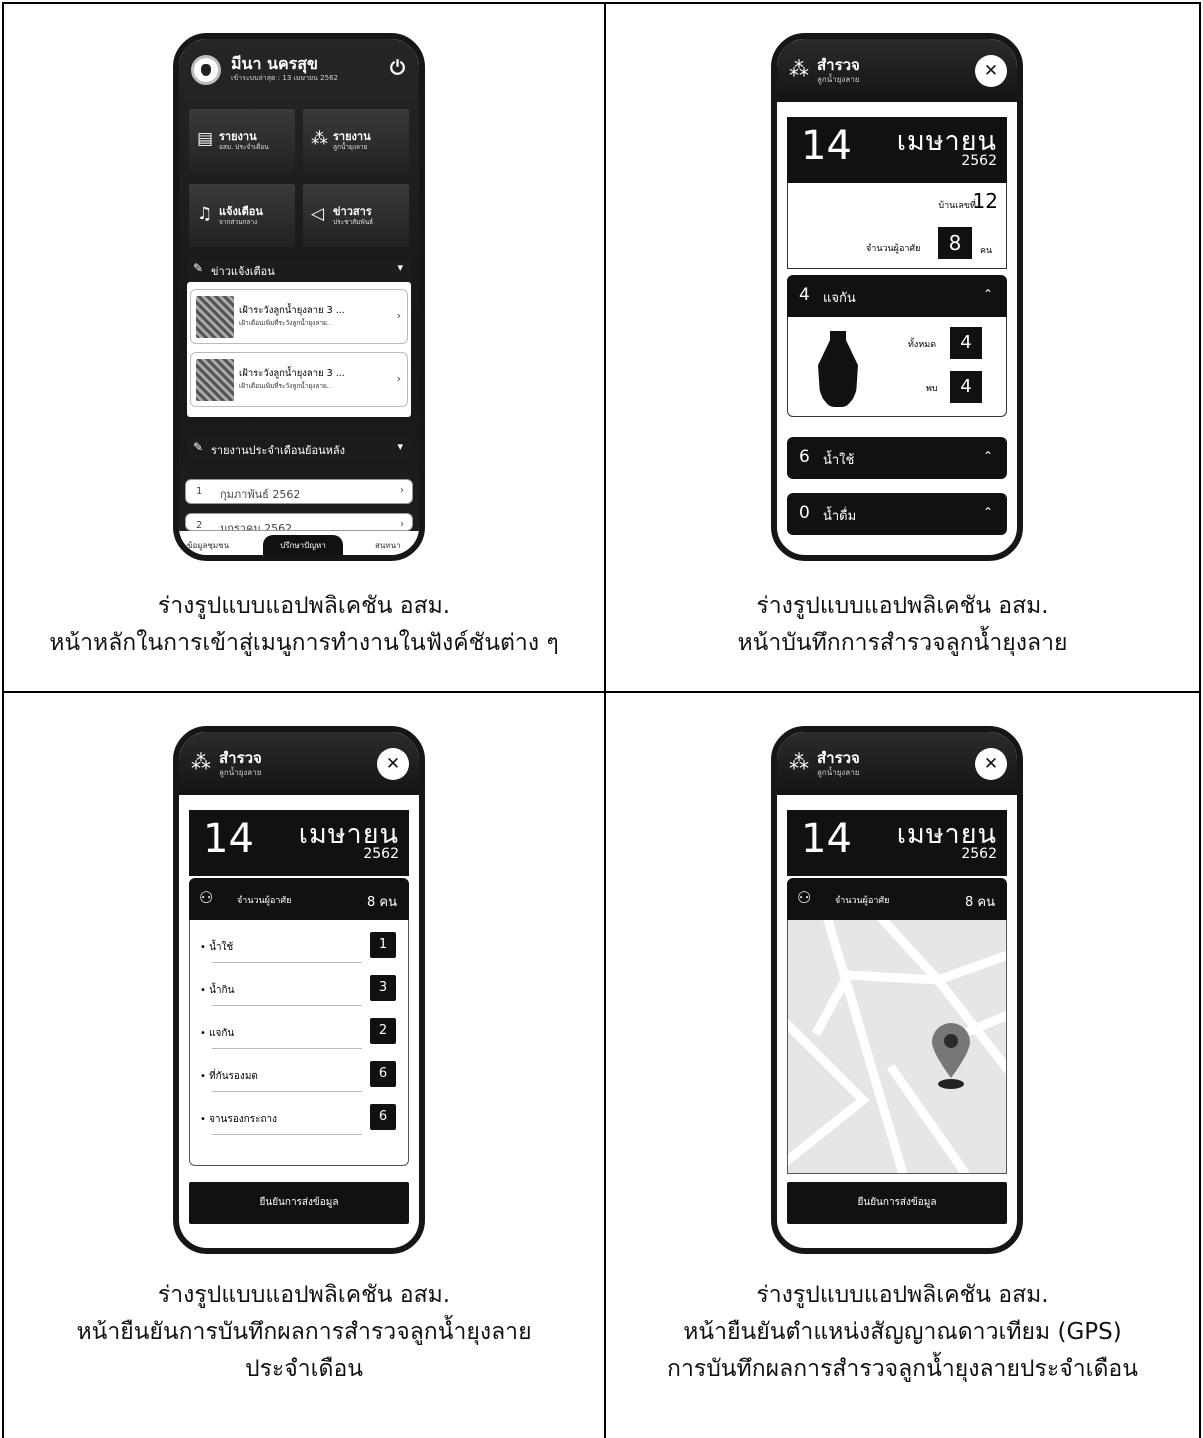  What do you see at coordinates (303, 545) in the screenshot?
I see `nav-consult: ปรึกษาปัญหา` at bounding box center [303, 545].